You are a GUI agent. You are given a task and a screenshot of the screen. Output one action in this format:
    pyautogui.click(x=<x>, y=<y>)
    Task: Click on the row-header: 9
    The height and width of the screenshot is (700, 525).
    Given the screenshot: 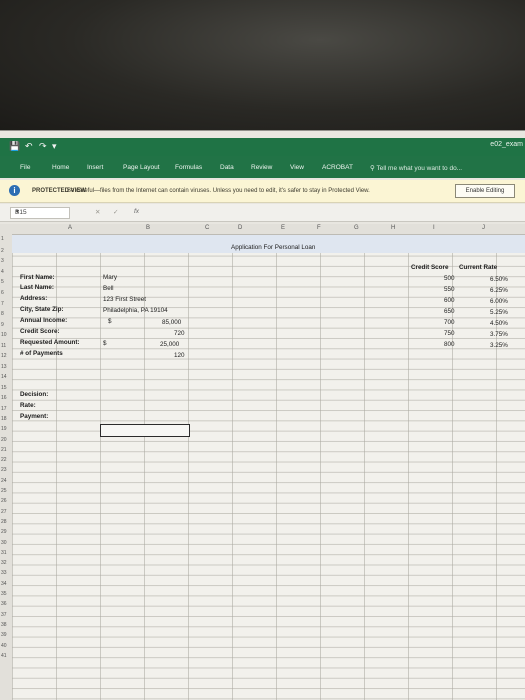 What is the action you would take?
    pyautogui.click(x=2, y=325)
    